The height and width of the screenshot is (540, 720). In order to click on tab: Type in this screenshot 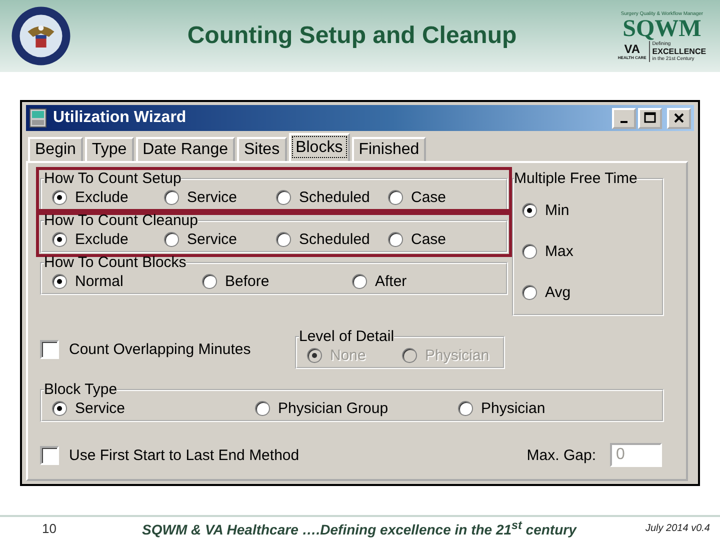, I will do `click(109, 149)`.